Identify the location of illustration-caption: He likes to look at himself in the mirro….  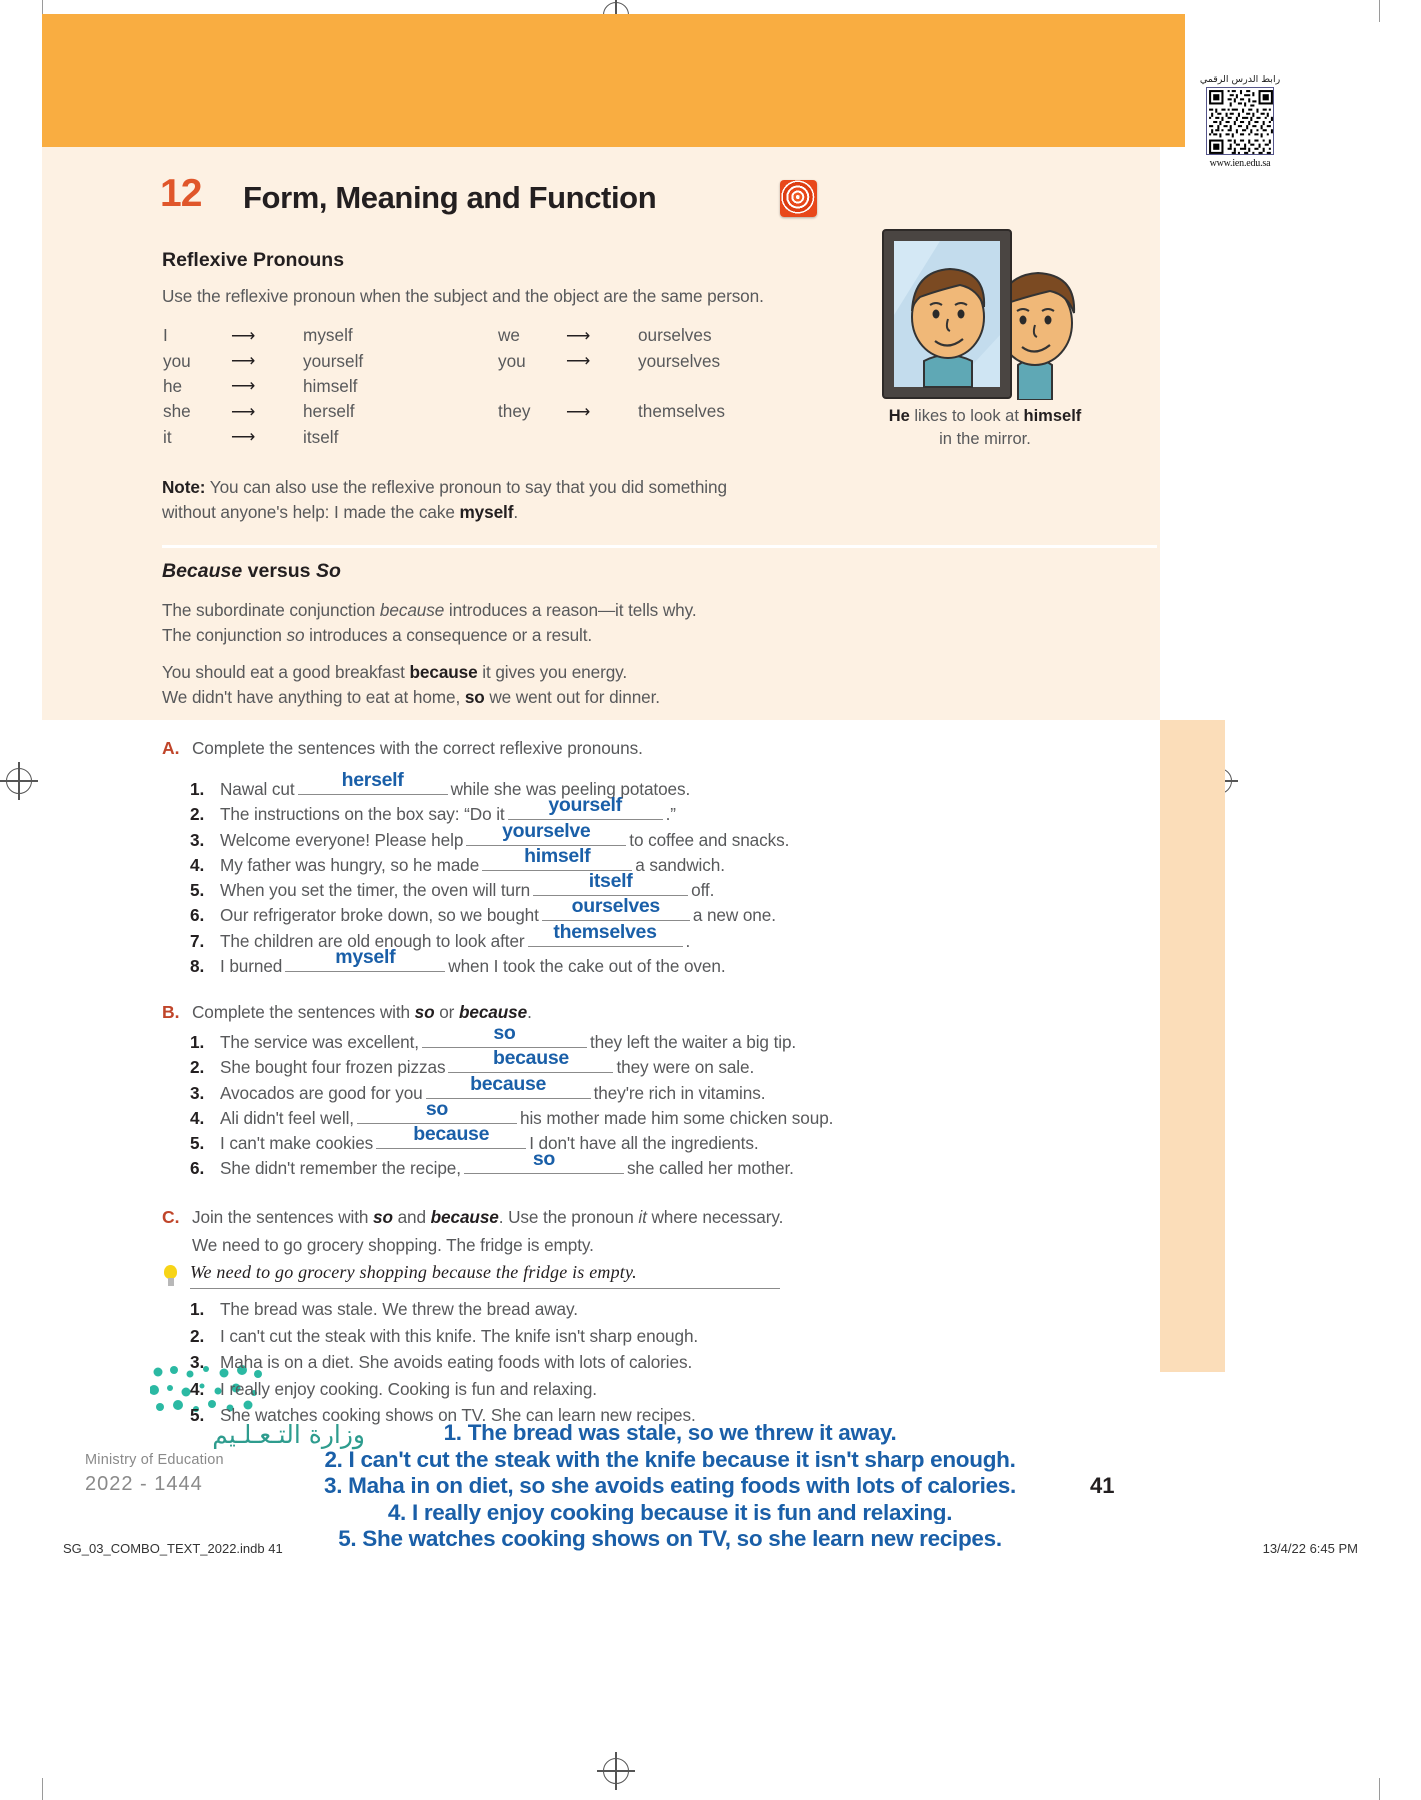
(985, 428).